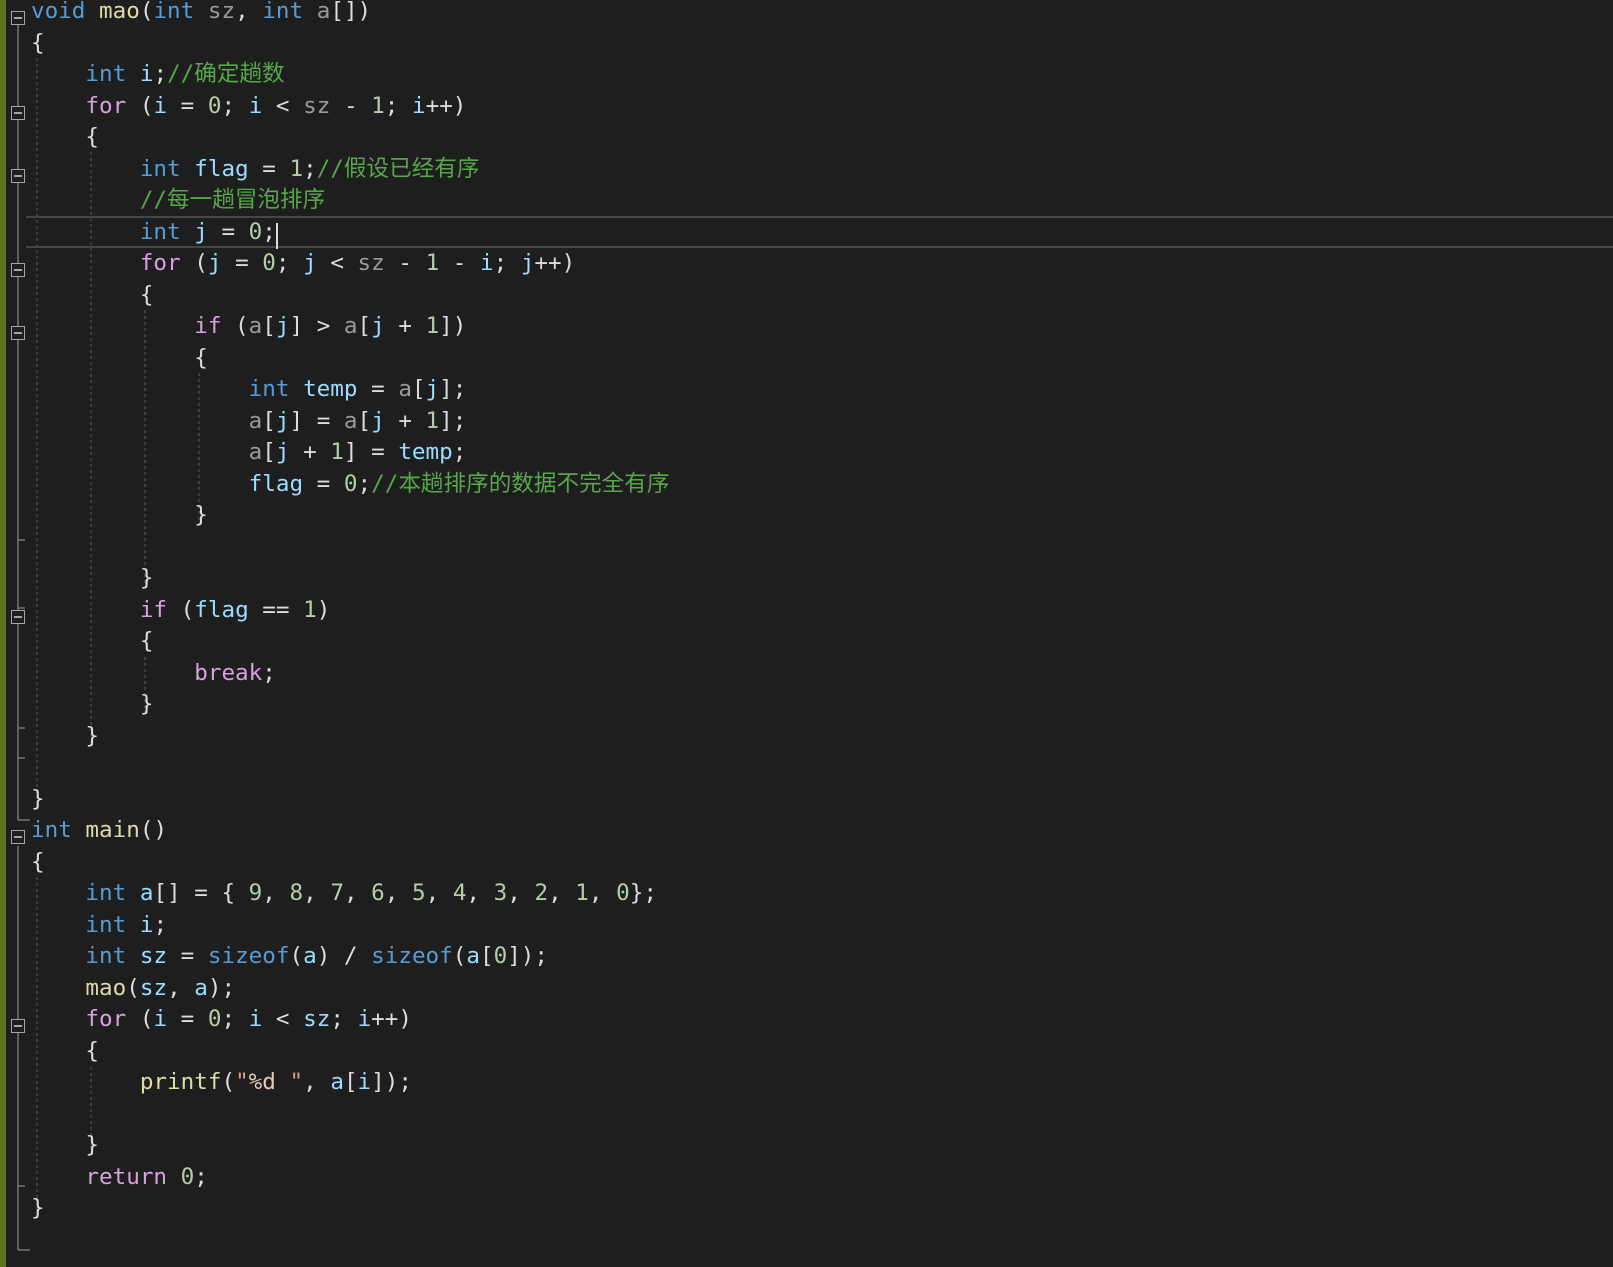 Image resolution: width=1613 pixels, height=1267 pixels. What do you see at coordinates (378, 893) in the screenshot?
I see `code-token: 6` at bounding box center [378, 893].